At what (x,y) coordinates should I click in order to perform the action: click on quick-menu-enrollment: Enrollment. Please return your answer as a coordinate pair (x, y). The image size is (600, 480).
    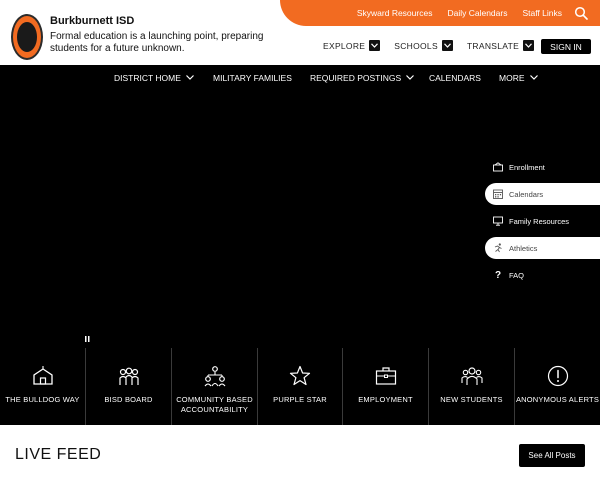
    Looking at the image, I should click on (542, 167).